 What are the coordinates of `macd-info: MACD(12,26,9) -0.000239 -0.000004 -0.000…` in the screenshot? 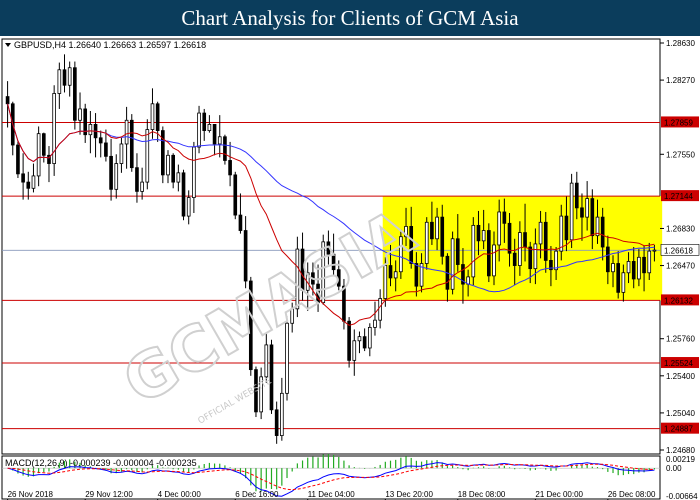 It's located at (101, 463).